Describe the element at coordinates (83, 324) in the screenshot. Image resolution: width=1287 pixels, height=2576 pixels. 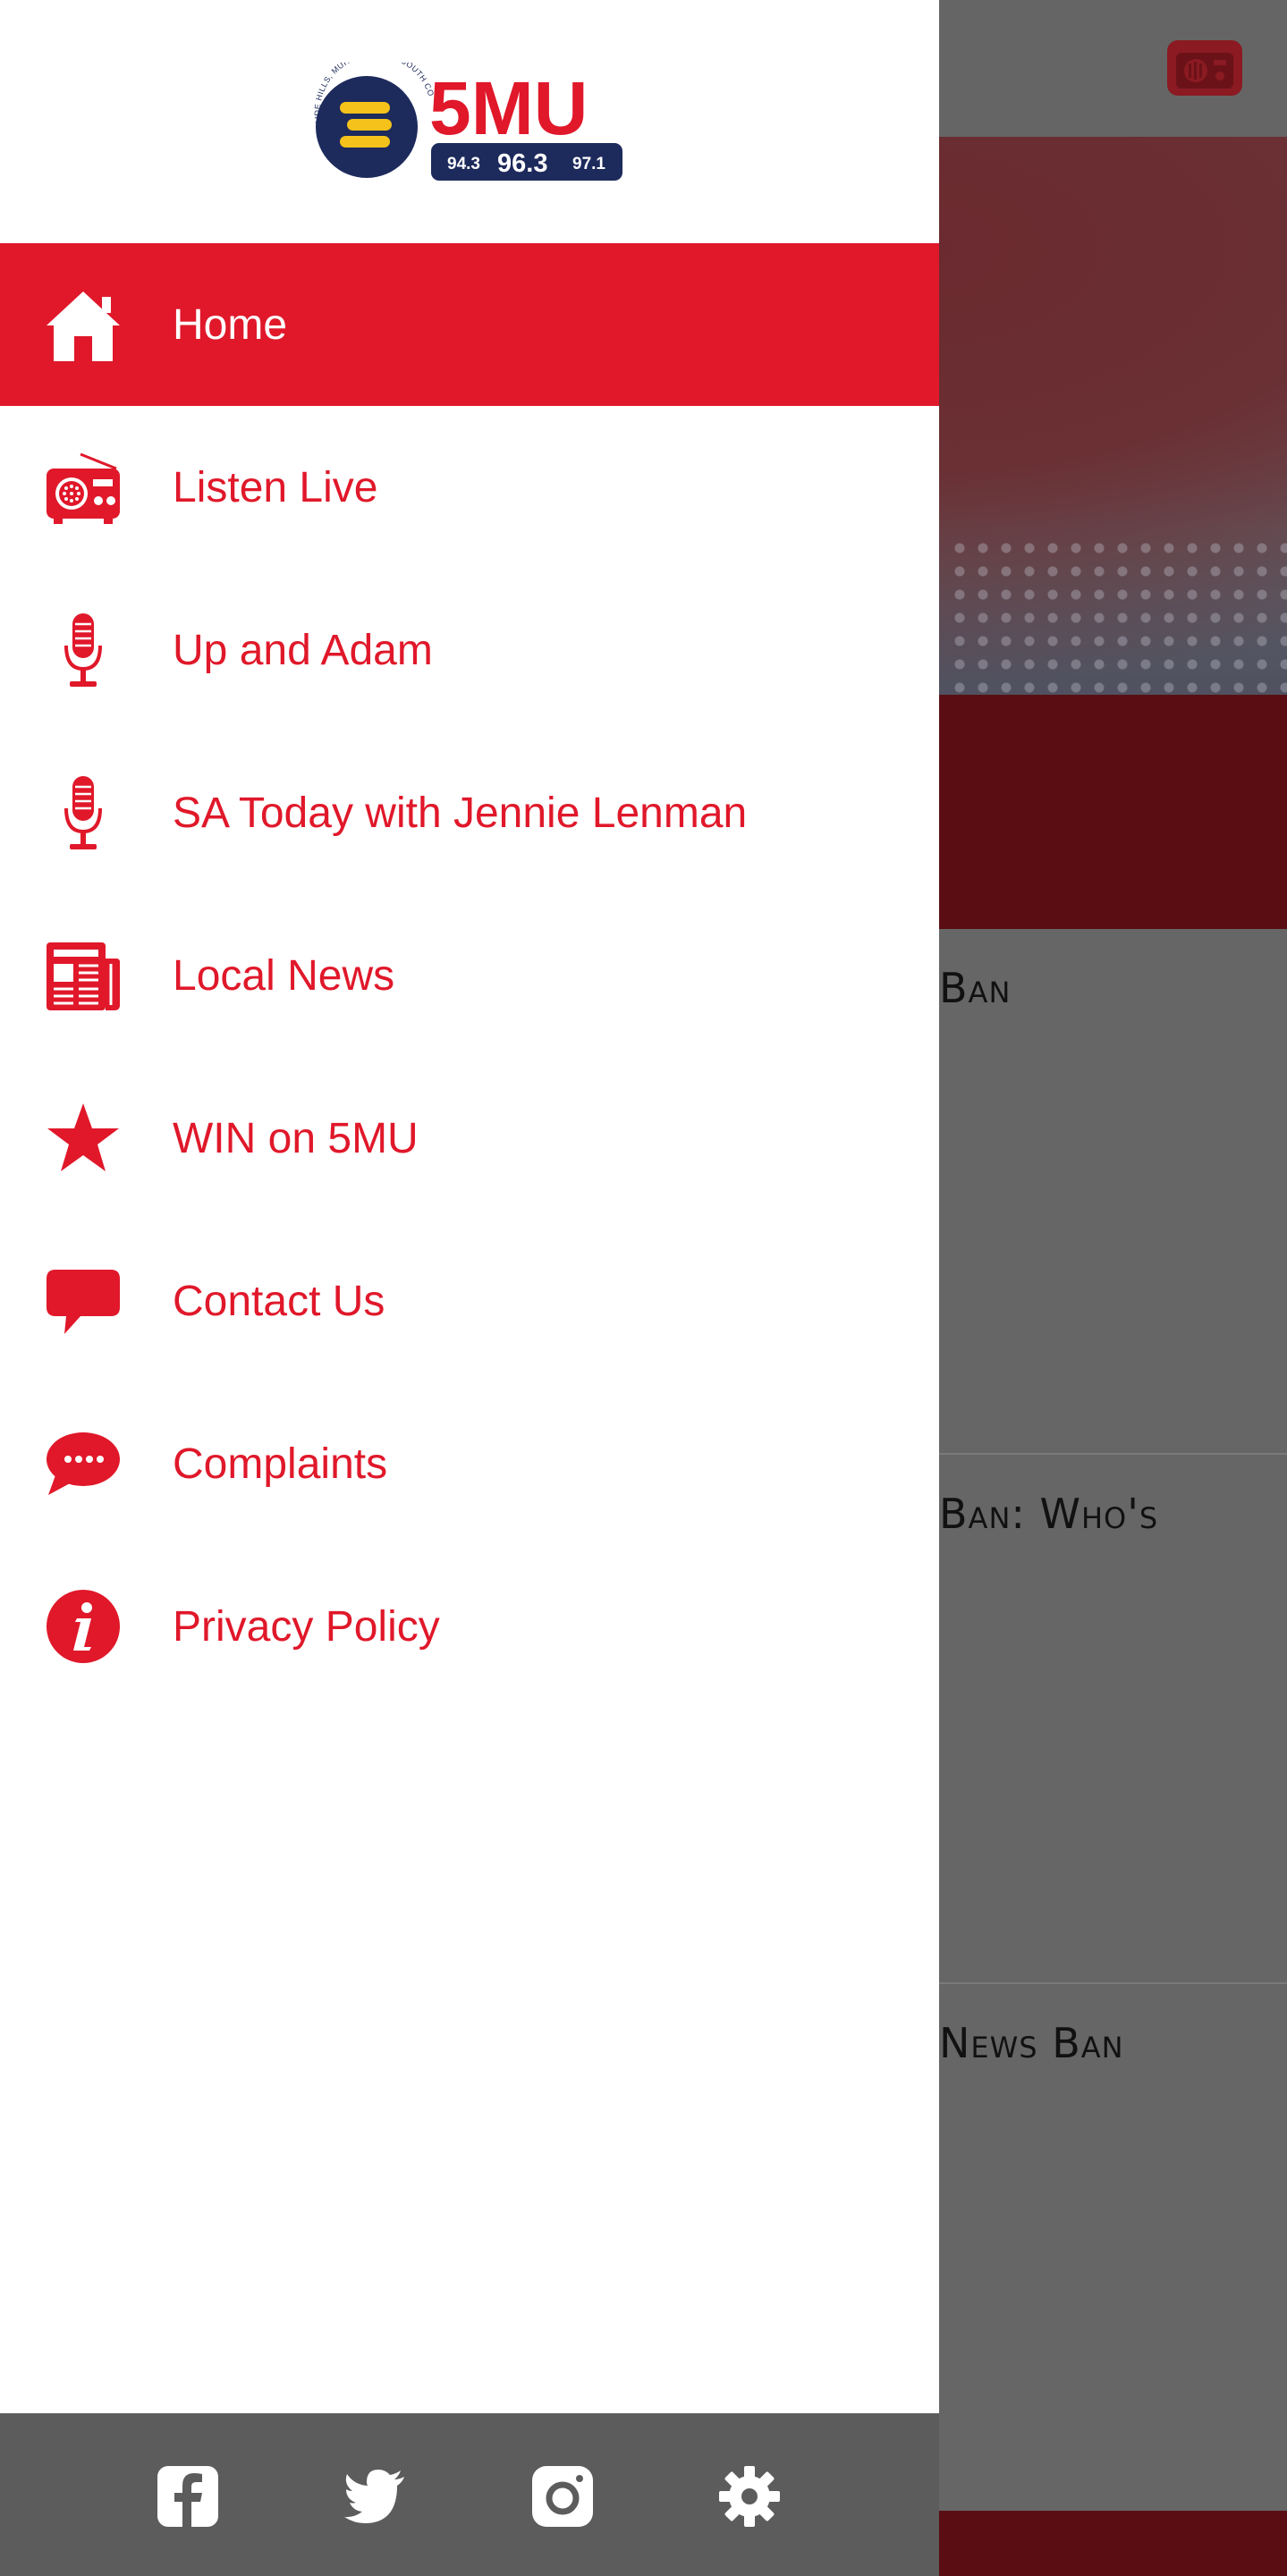
I see `home-icon` at that location.